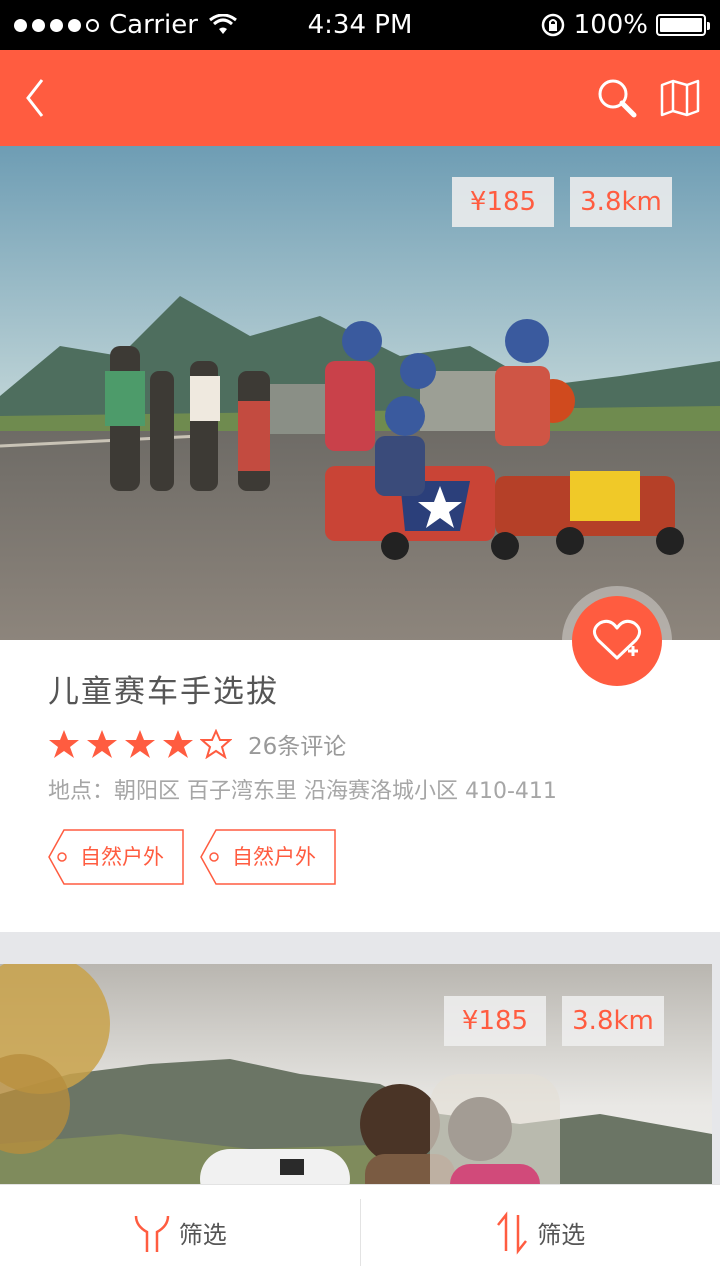 The image size is (720, 1280). I want to click on listing-title: 儿童赛车手选拔, so click(163, 692).